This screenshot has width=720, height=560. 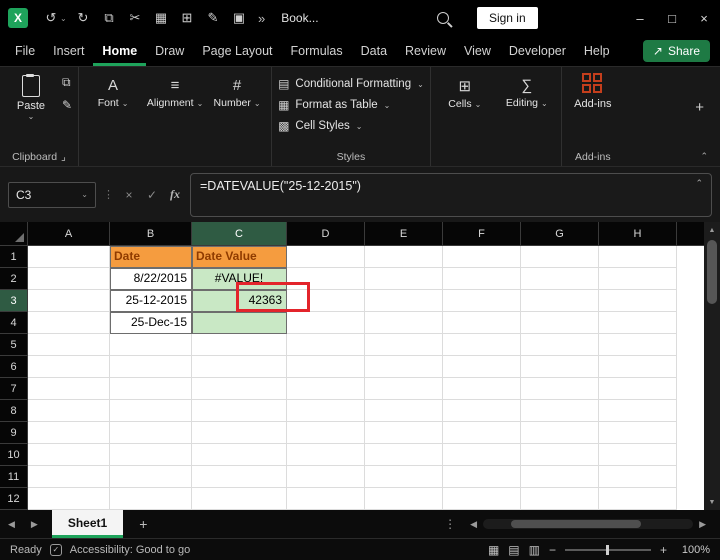 I want to click on menu-item-help: Help, so click(x=597, y=51).